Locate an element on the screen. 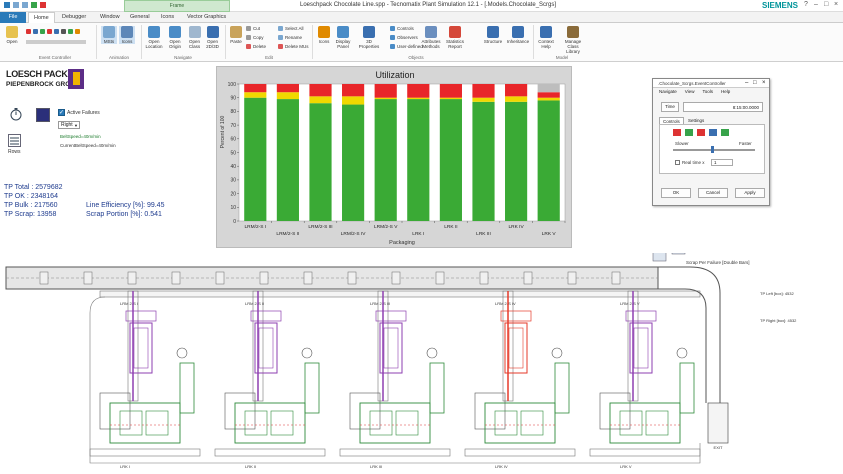 The height and width of the screenshot is (474, 843). paste-label: Paste is located at coordinates (236, 41).